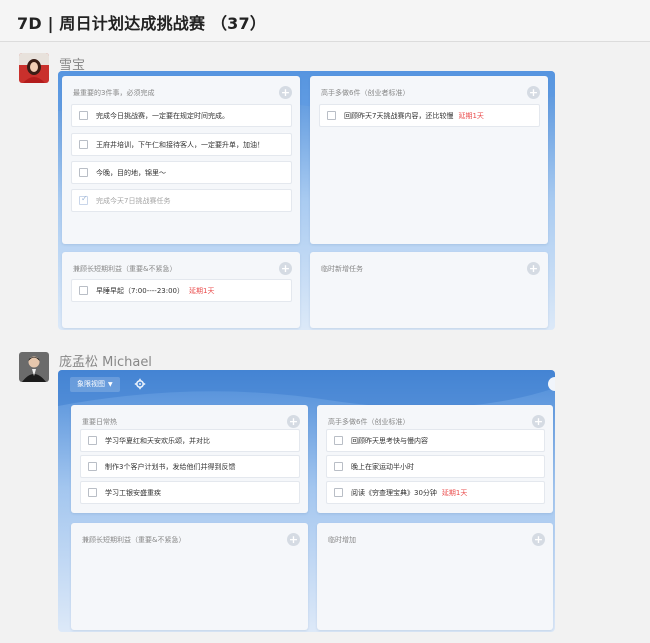 This screenshot has height=643, width=650. Describe the element at coordinates (131, 173) in the screenshot. I see `task-text: 今晚，目的地，锦里～` at that location.